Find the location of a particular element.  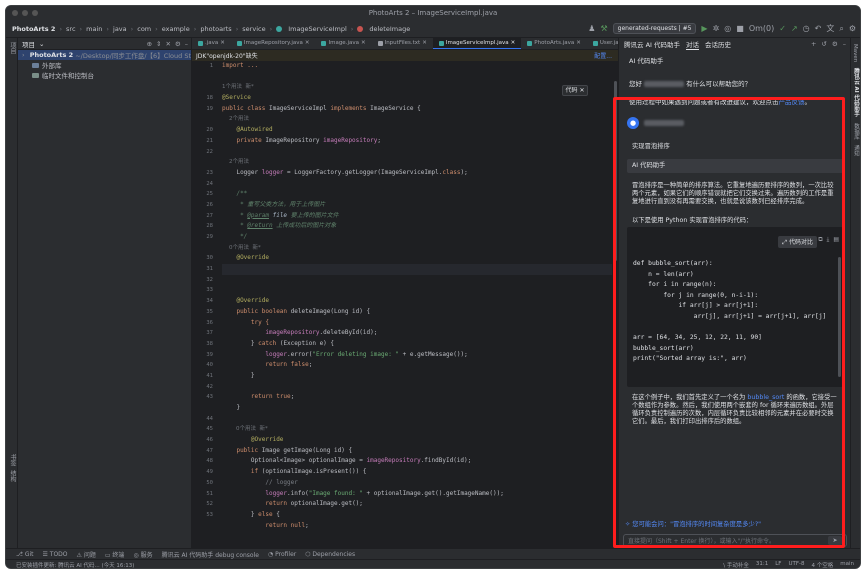

tree-root-name: PhotoArts 2 is located at coordinates (51, 55).